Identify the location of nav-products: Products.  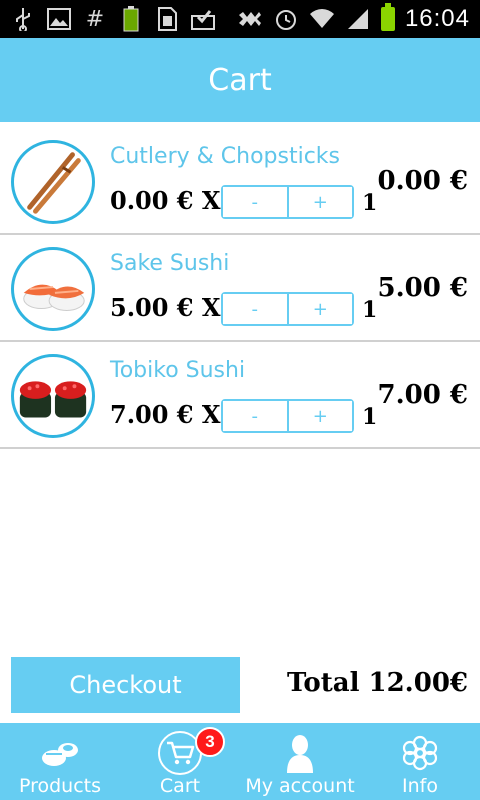
(60, 761).